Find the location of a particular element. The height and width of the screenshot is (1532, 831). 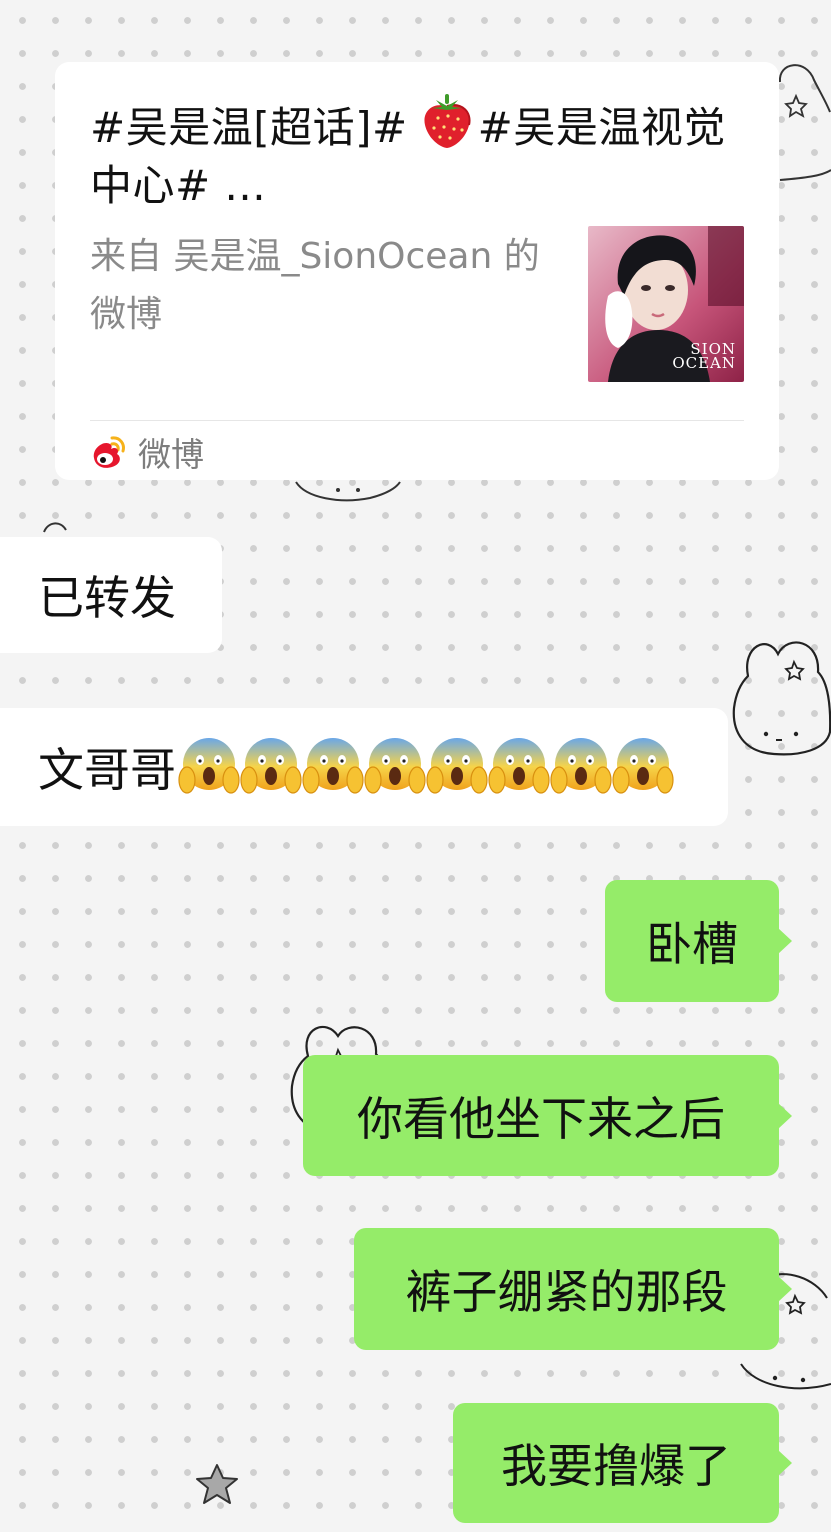

message-bubble-incoming: 文哥哥 is located at coordinates (364, 767).